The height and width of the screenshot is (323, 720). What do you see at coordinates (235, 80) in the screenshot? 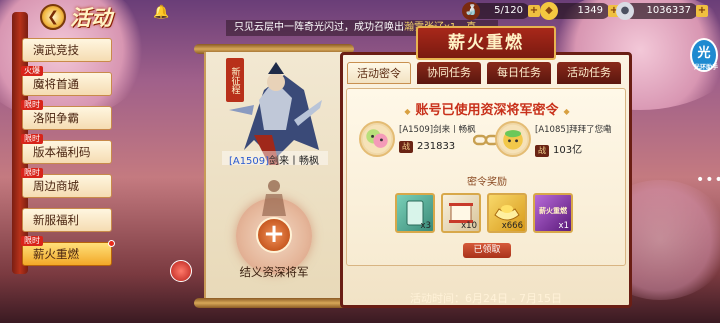
I see `new-journey-badge: 新征程` at bounding box center [235, 80].